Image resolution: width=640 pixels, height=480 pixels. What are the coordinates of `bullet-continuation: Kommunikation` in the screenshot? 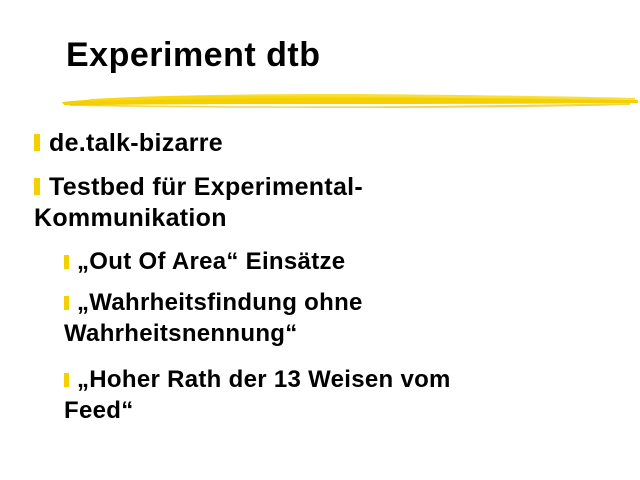 It's located at (130, 218).